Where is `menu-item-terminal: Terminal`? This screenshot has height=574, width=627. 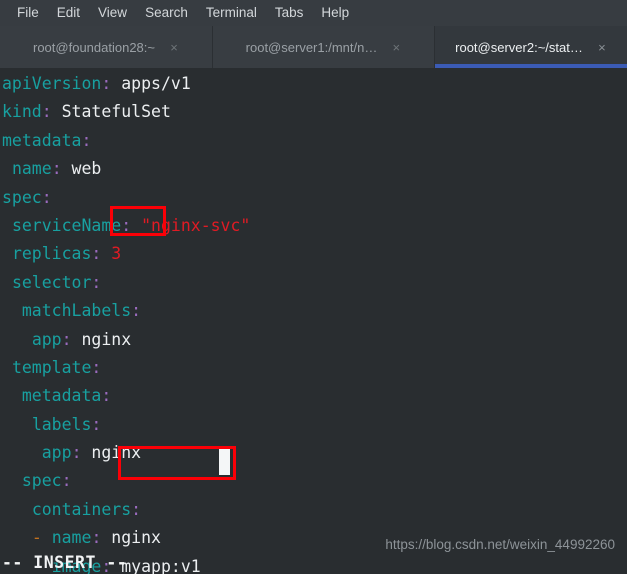
menu-item-terminal: Terminal is located at coordinates (231, 13).